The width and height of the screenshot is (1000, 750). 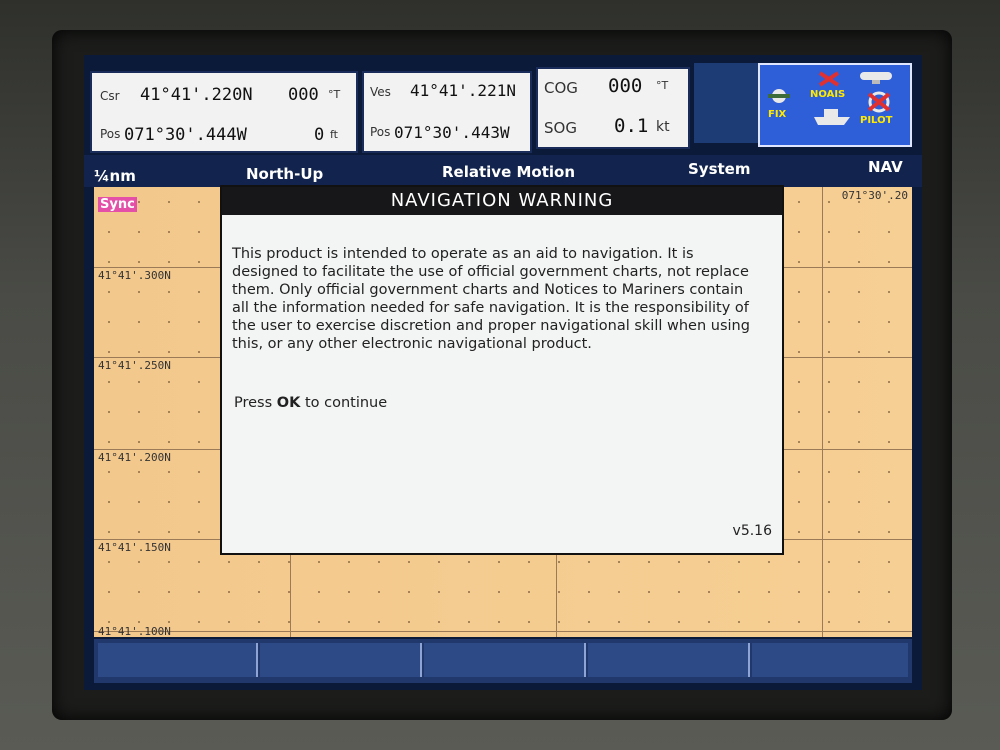 I want to click on orientation-mode: North-Up, so click(x=284, y=174).